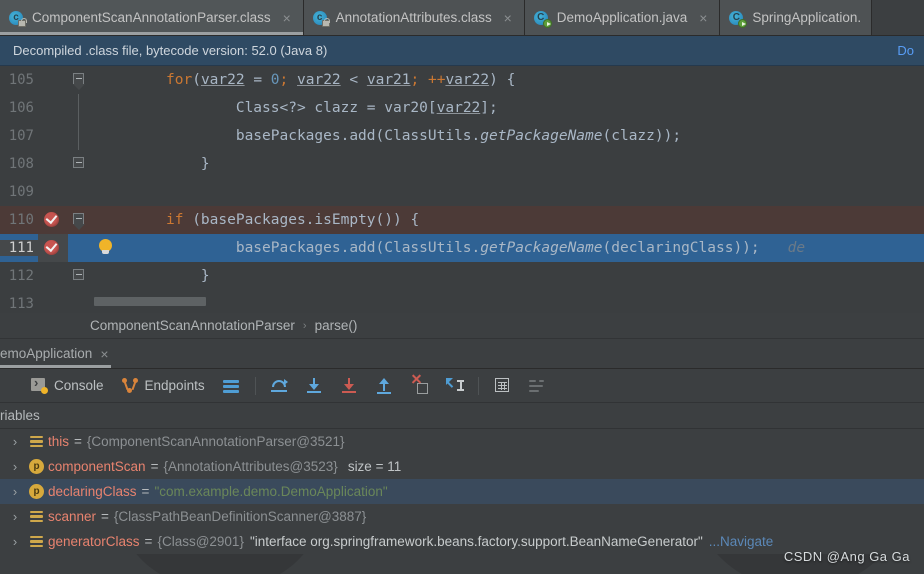 This screenshot has height=574, width=924. I want to click on code-line-109: 109, so click(462, 192).